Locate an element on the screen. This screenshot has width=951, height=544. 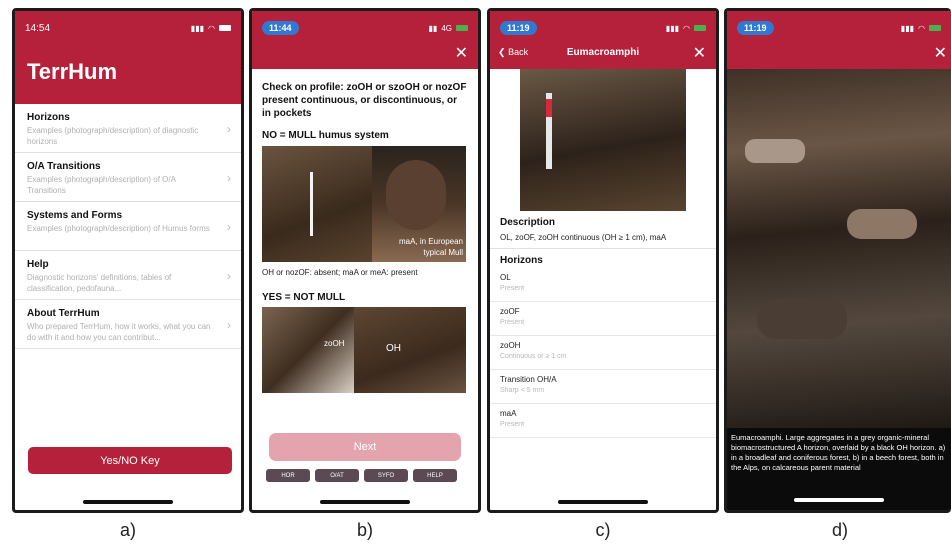
clock: 14:54 is located at coordinates (38, 28).